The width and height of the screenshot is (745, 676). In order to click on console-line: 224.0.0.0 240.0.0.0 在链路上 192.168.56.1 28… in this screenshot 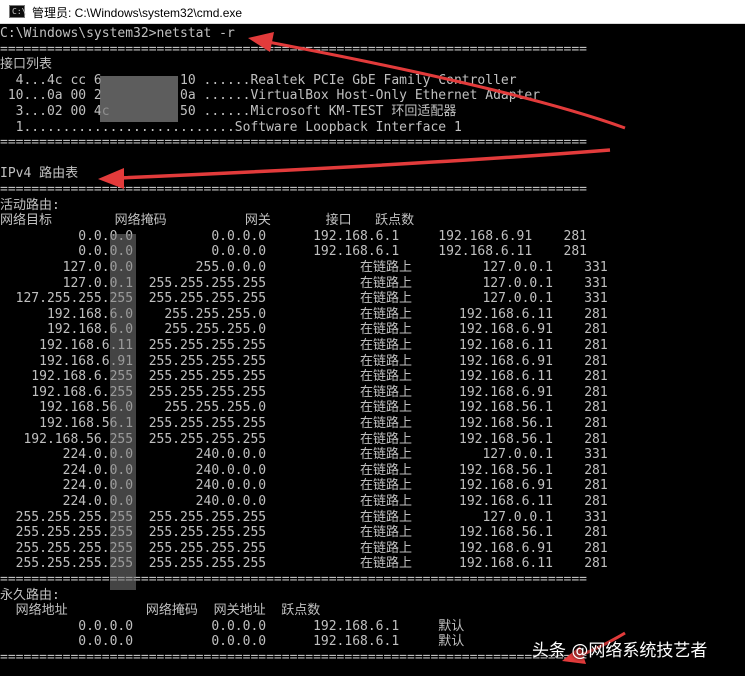, I will do `click(304, 470)`.